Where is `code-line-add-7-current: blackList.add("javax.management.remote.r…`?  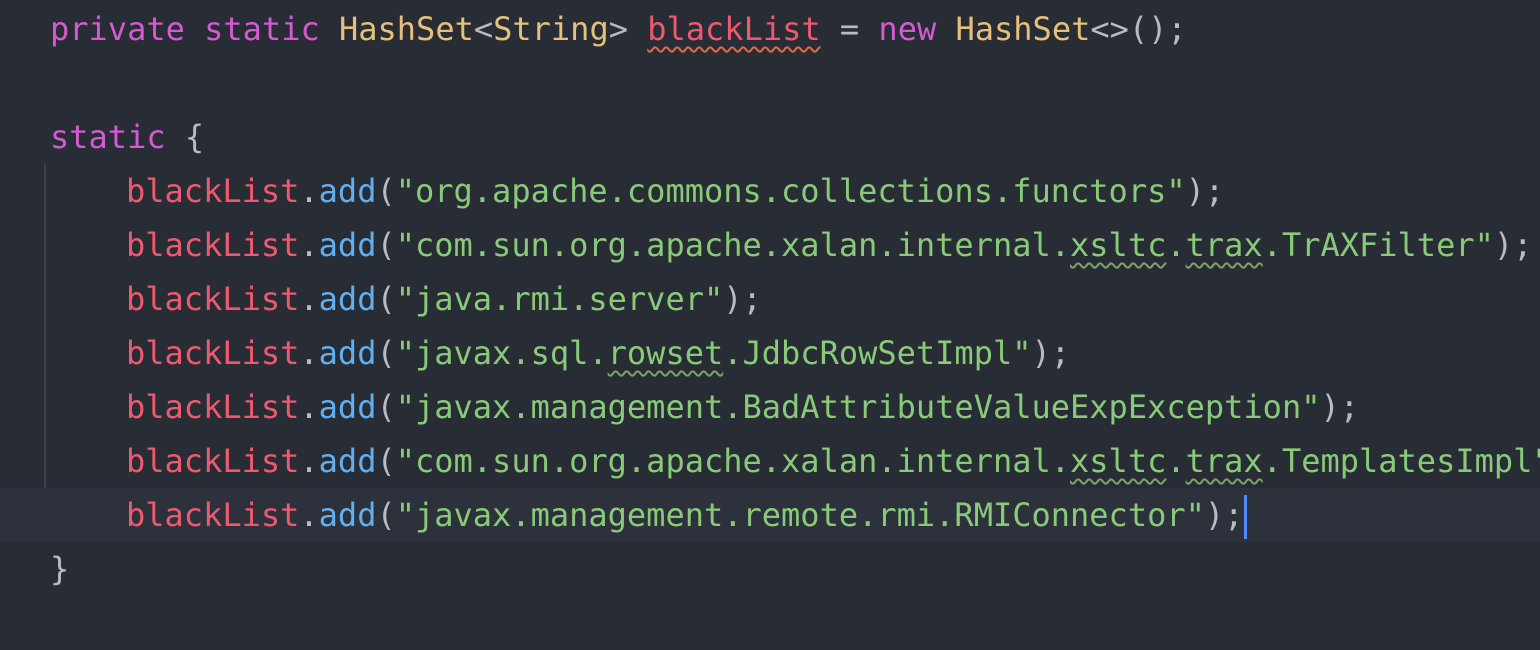 code-line-add-7-current: blackList.add("javax.management.remote.r… is located at coordinates (770, 515).